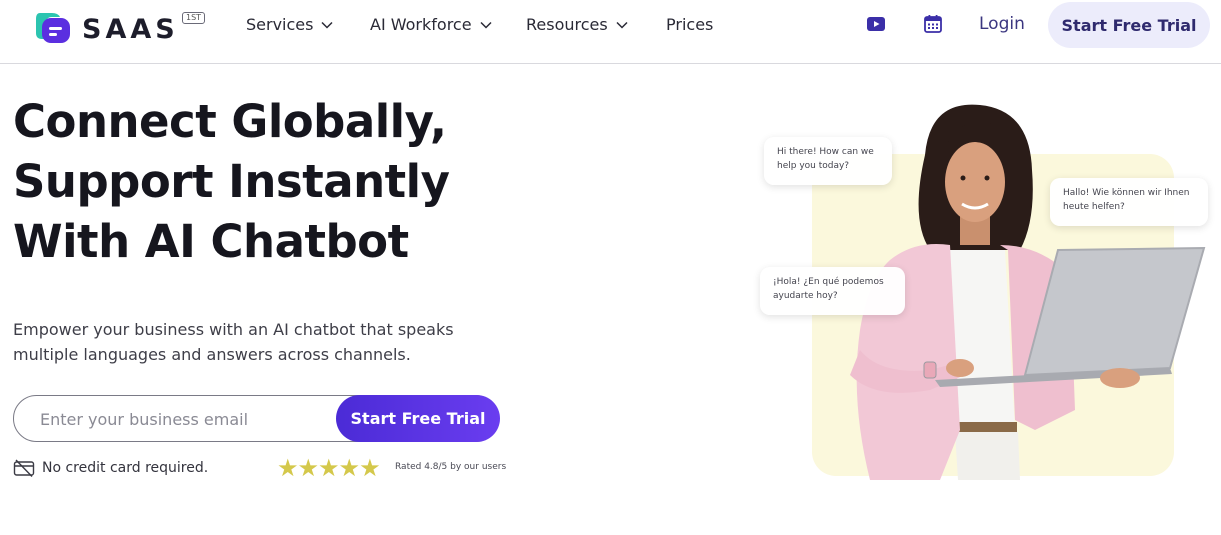  I want to click on rating-stars: ★ ★ ★ ★ ★, so click(329, 468).